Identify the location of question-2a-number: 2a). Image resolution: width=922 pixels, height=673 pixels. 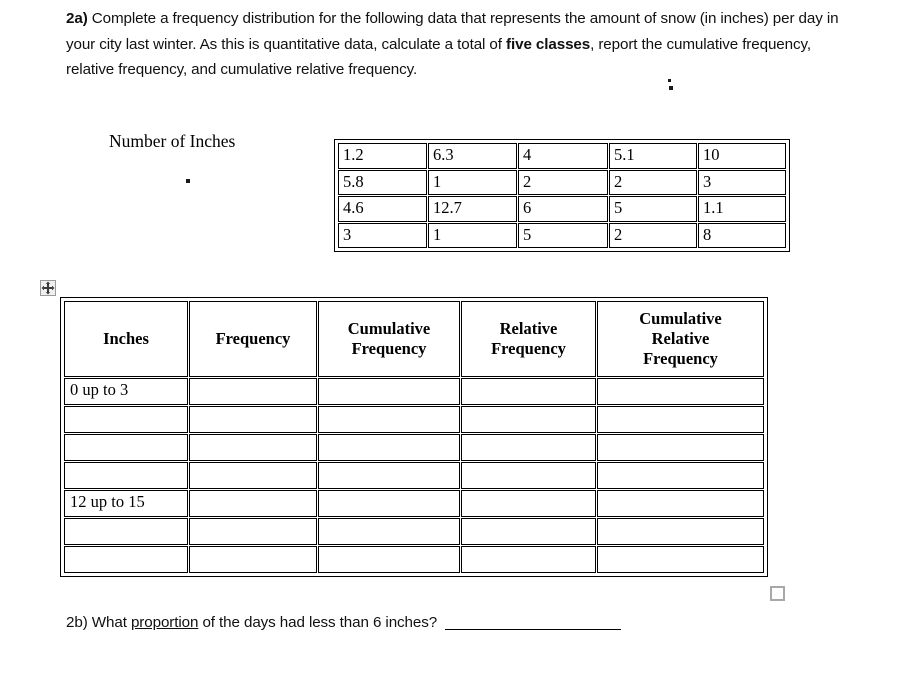
(77, 18).